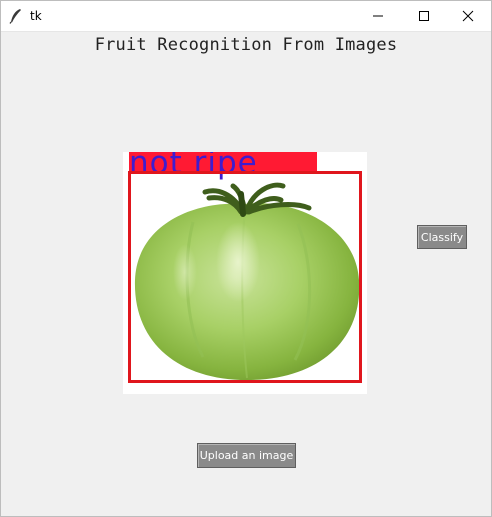 The width and height of the screenshot is (492, 517). I want to click on upload-image-button: Upload an image, so click(246, 455).